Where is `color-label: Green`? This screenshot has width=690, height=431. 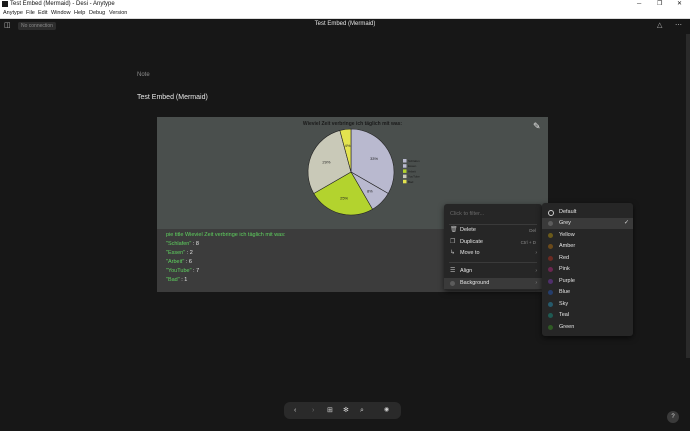
color-label: Green is located at coordinates (567, 327).